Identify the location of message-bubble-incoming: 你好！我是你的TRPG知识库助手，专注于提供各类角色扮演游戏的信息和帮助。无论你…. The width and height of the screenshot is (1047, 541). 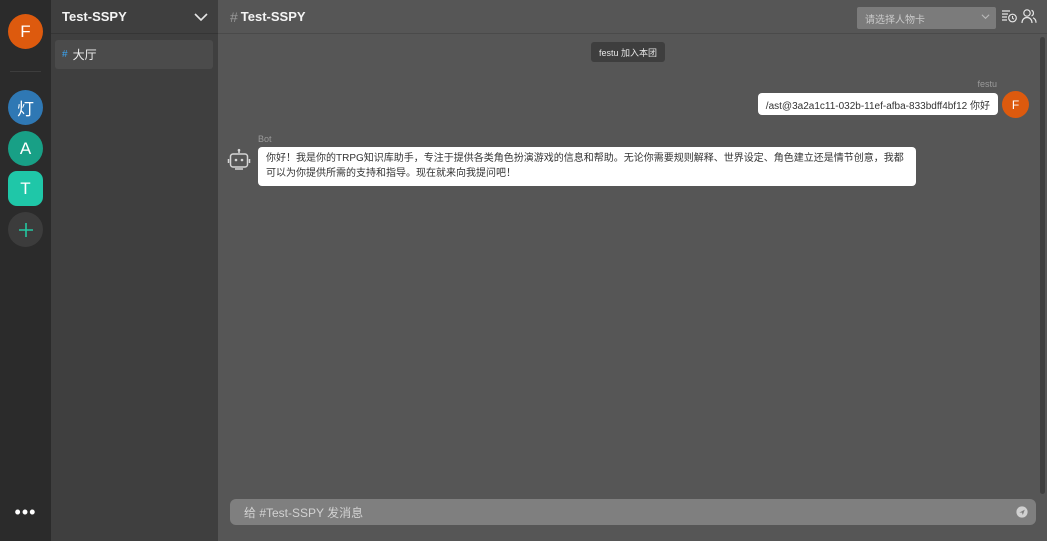
(587, 166).